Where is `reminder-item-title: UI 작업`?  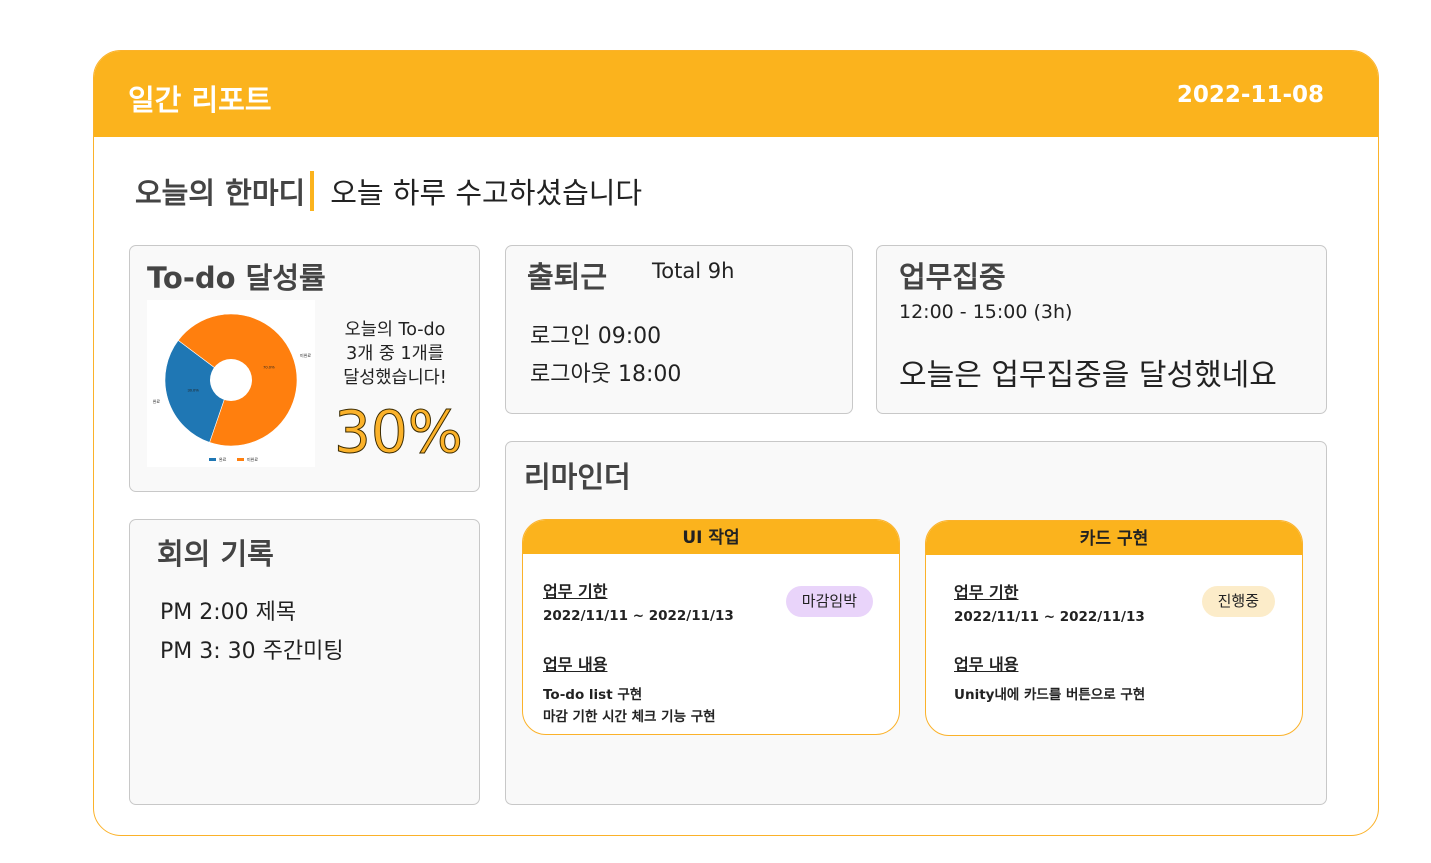 reminder-item-title: UI 작업 is located at coordinates (711, 537).